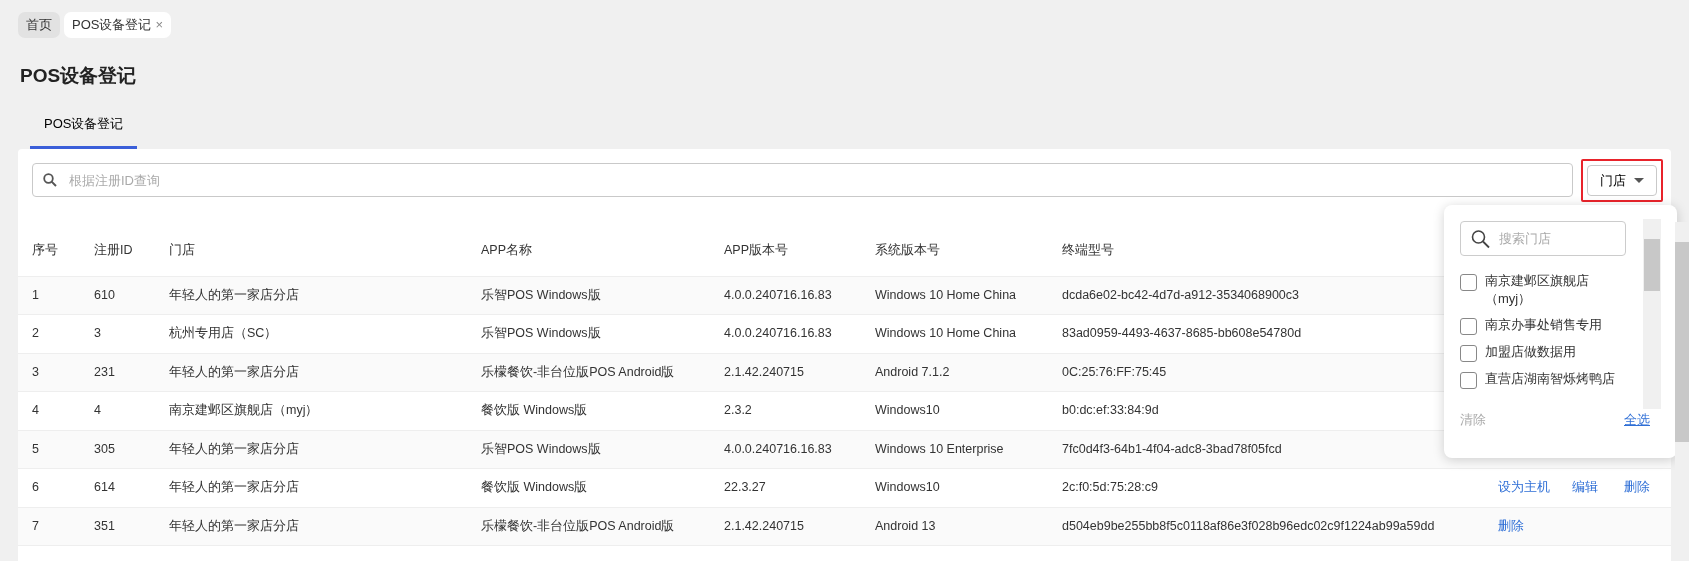 Image resolution: width=1689 pixels, height=561 pixels. Describe the element at coordinates (159, 24) in the screenshot. I see `close-icon: ×` at that location.